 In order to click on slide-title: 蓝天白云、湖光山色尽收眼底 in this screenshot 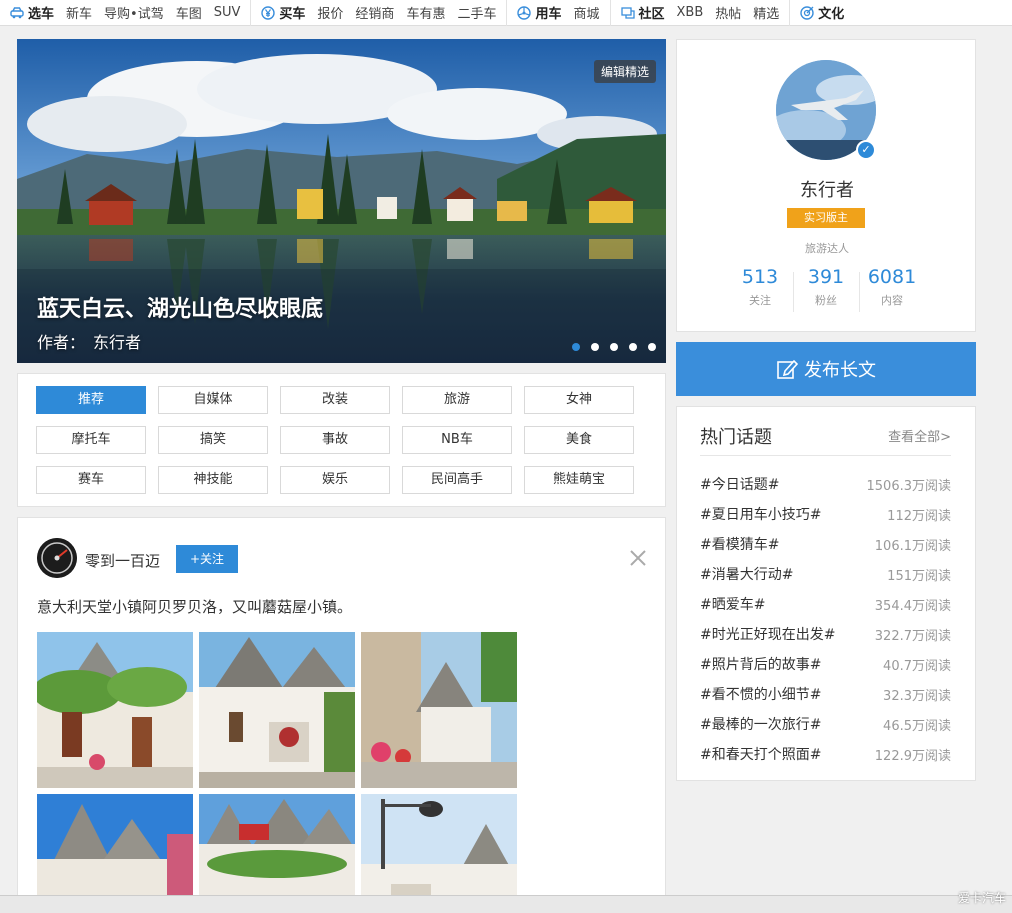, I will do `click(180, 307)`.